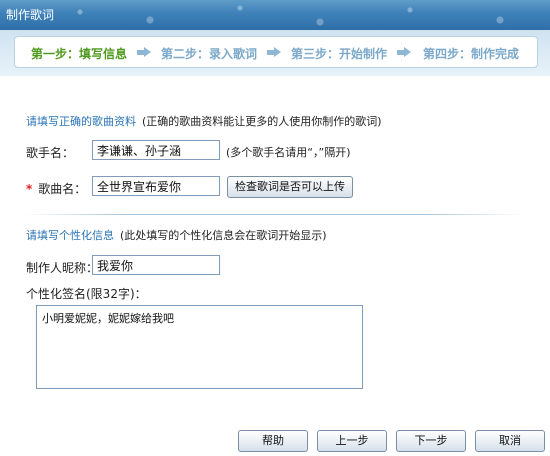 The width and height of the screenshot is (550, 456). I want to click on personal-info-hint: (此处填写的个性化信息会在歌词开始显示), so click(223, 235).